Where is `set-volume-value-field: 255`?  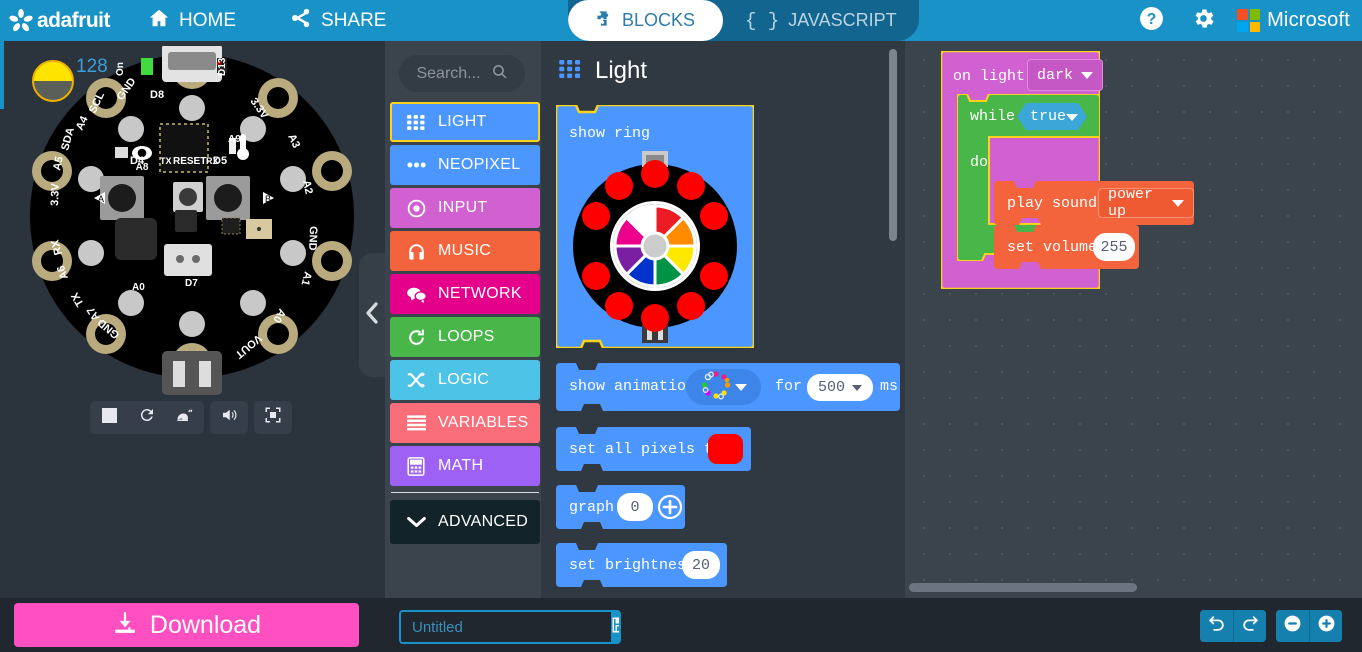 set-volume-value-field: 255 is located at coordinates (1114, 247).